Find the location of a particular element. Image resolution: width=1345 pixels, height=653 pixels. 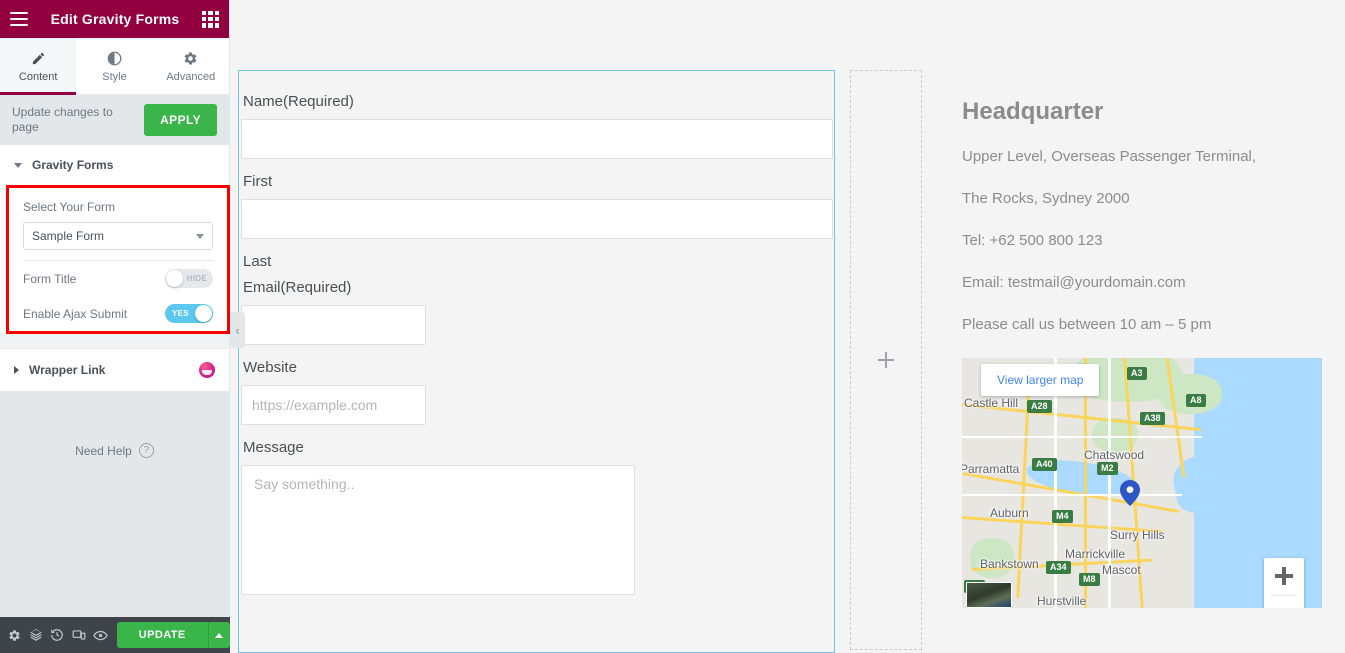

panel-header: Edit Gravity Forms is located at coordinates (114, 19).